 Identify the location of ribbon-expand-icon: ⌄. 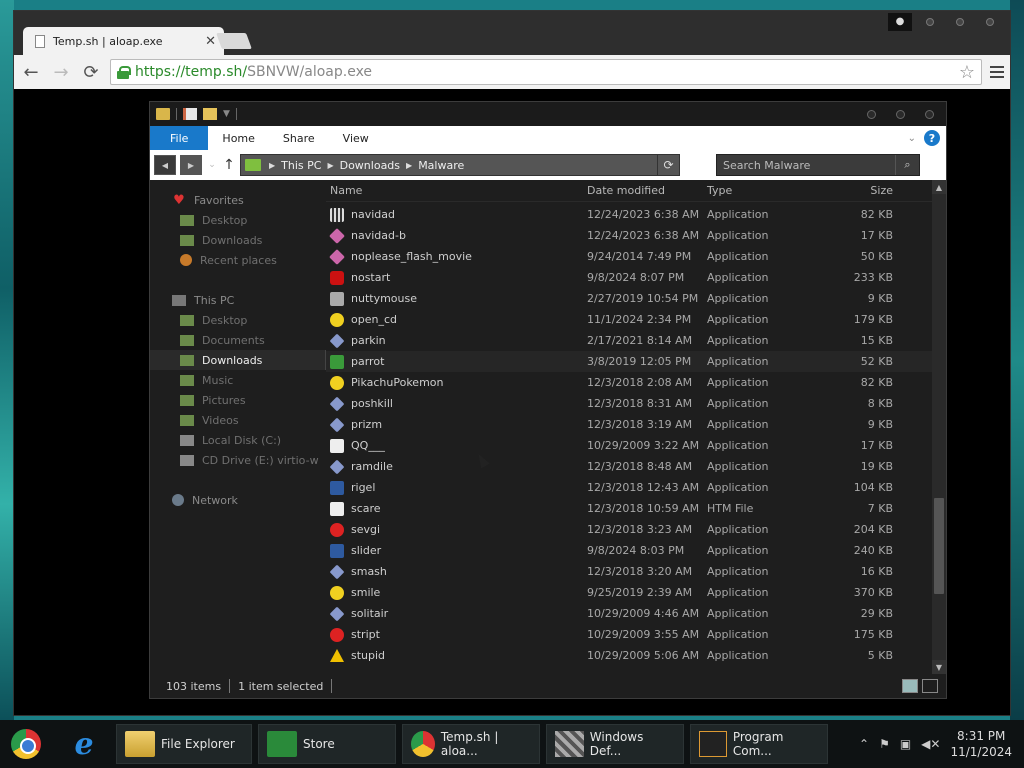
(912, 138).